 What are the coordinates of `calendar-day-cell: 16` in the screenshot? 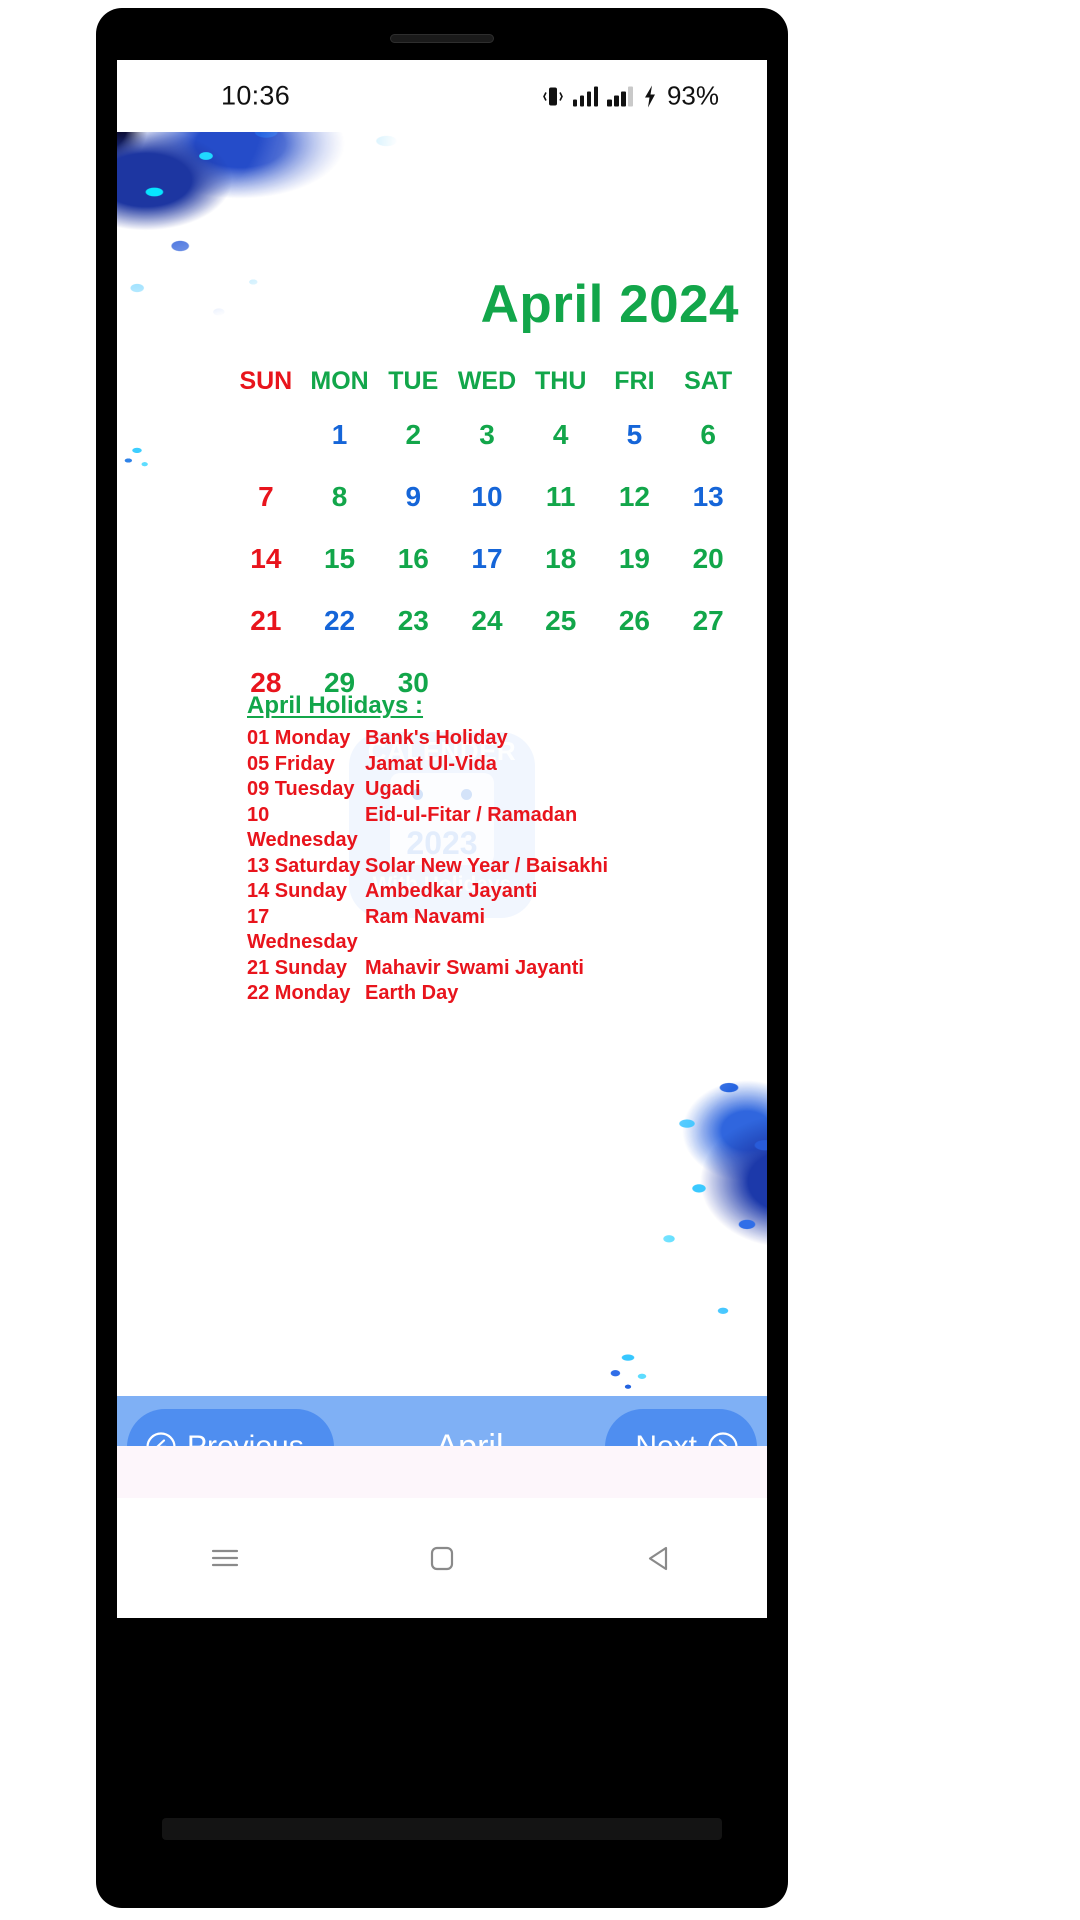 It's located at (413, 559).